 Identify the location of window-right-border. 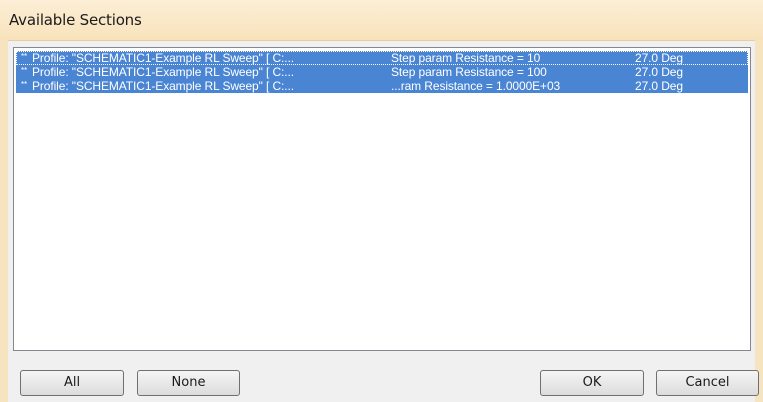
(759, 221).